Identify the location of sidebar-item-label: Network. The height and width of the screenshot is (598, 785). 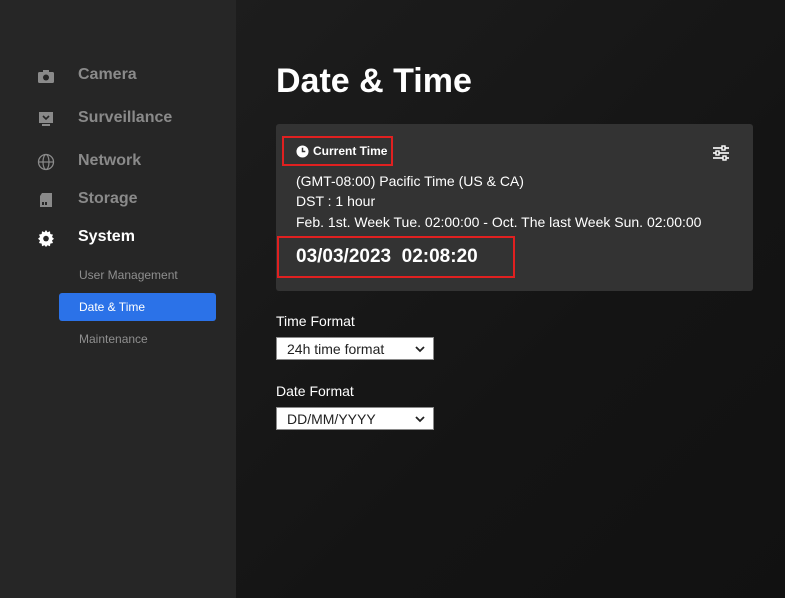
(110, 160).